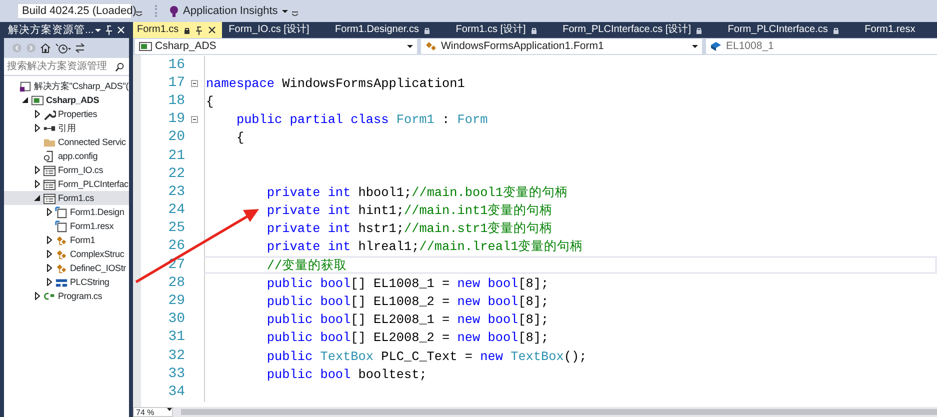 The width and height of the screenshot is (937, 417). Describe the element at coordinates (176, 156) in the screenshot. I see `line-number: 21` at that location.